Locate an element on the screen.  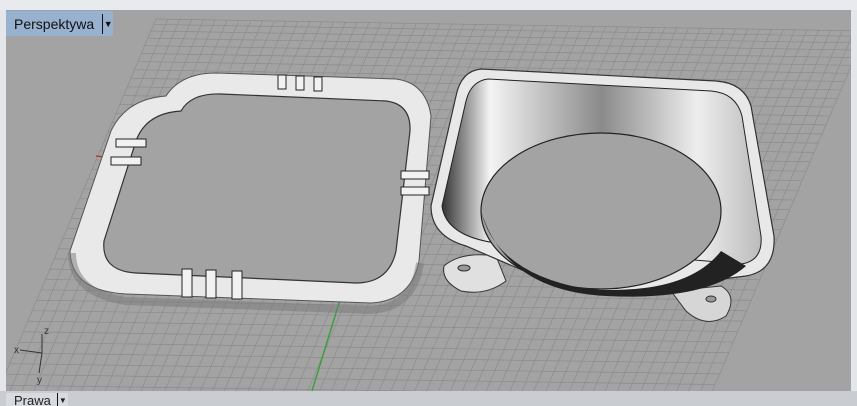
window-top-strip is located at coordinates (428, 5).